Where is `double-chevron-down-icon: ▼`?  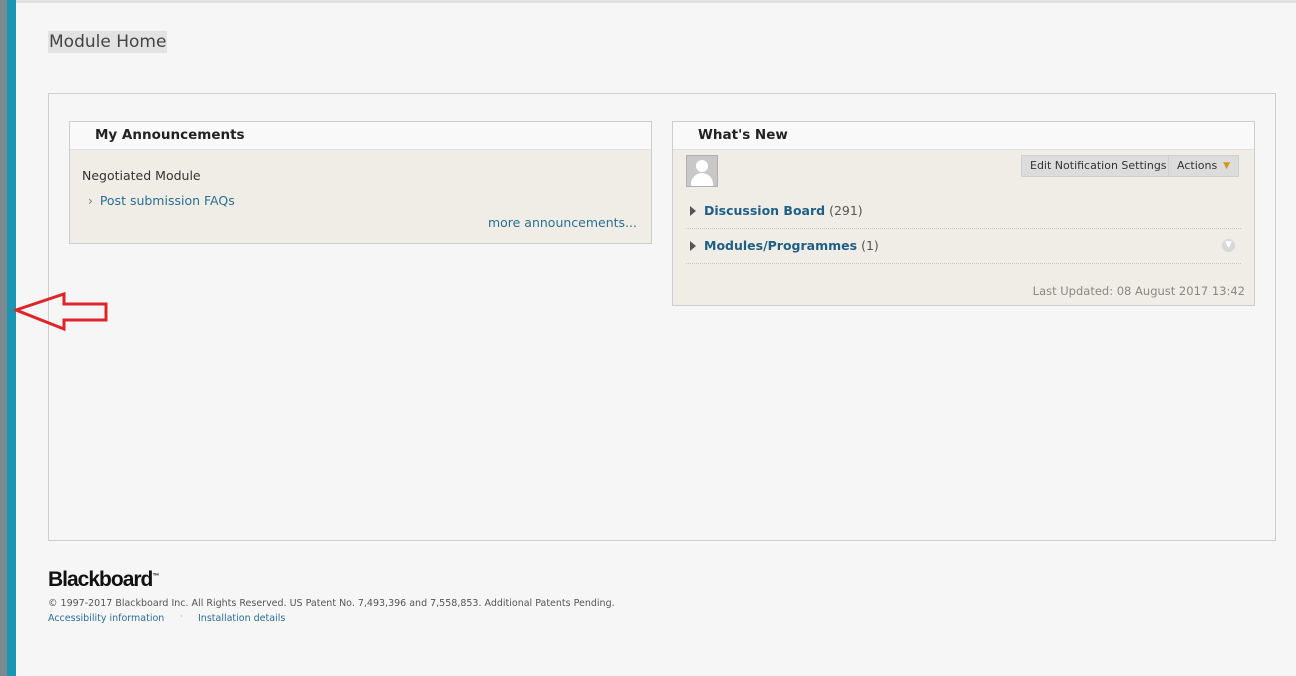
double-chevron-down-icon: ▼ is located at coordinates (1226, 166).